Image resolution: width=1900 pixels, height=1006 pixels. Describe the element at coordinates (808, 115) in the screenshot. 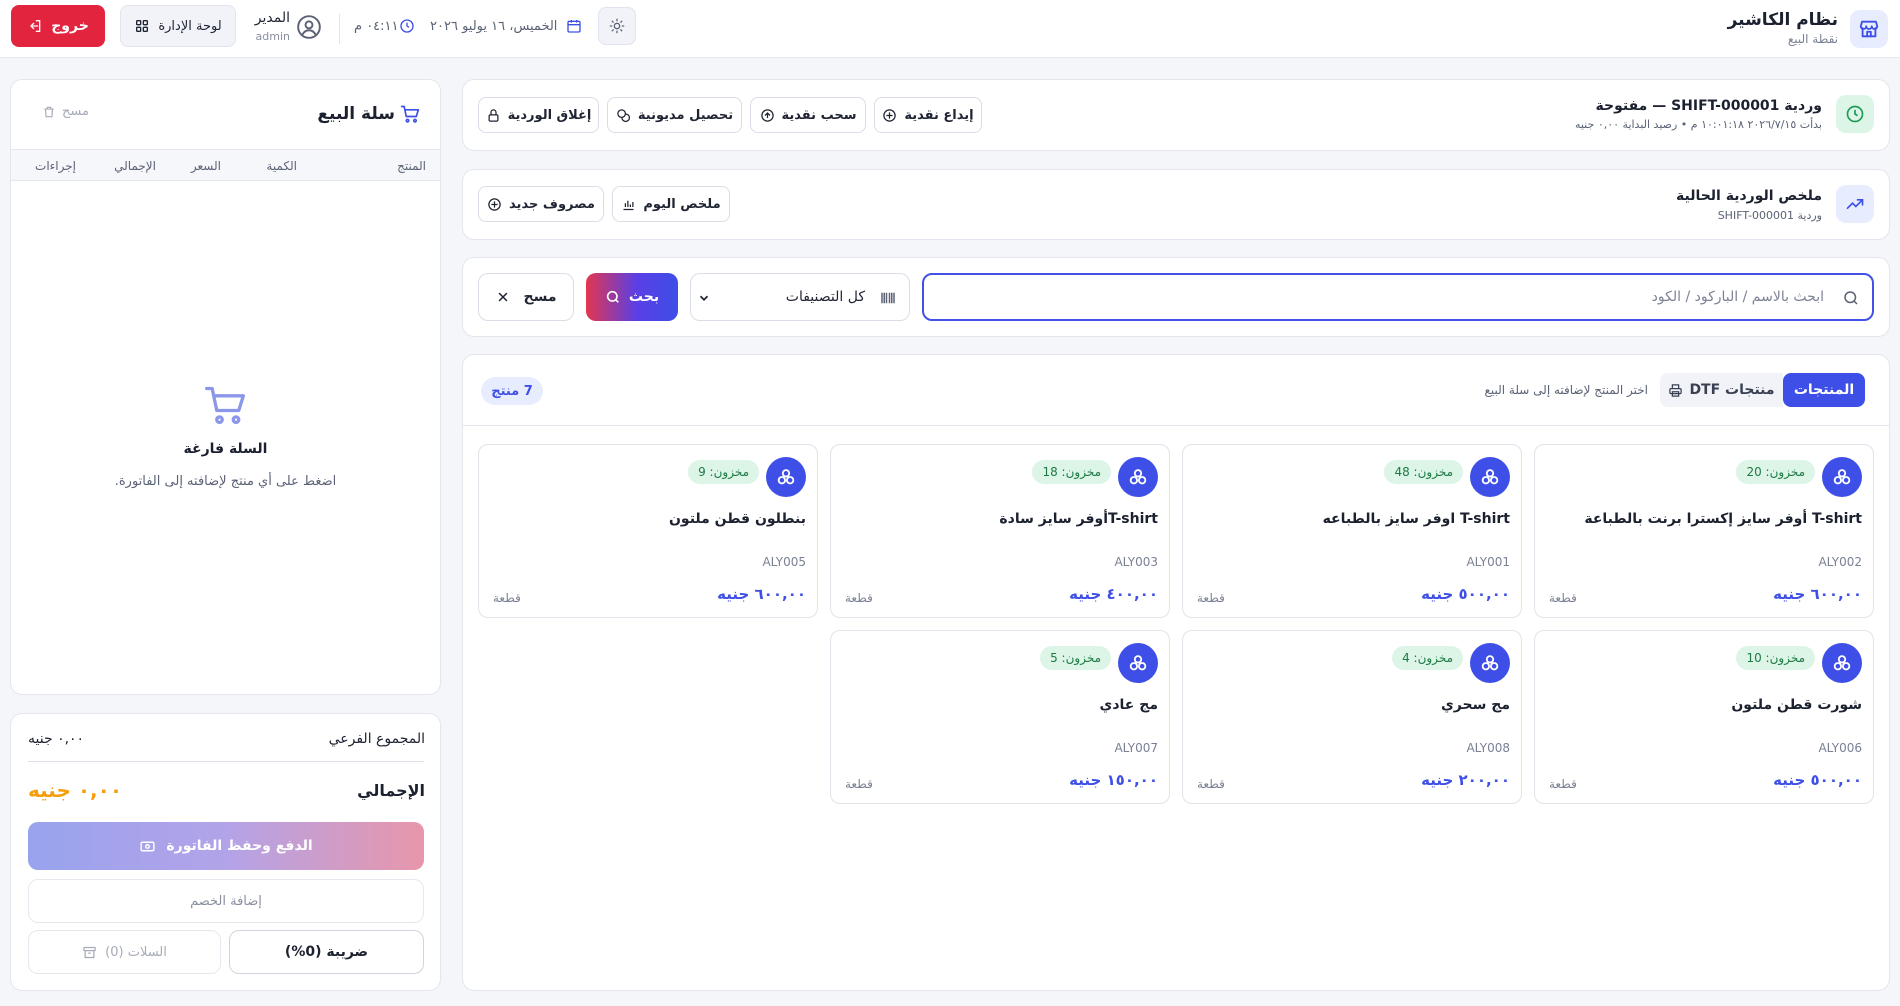

I see `cash-withdraw-button: سحب نقدية` at that location.